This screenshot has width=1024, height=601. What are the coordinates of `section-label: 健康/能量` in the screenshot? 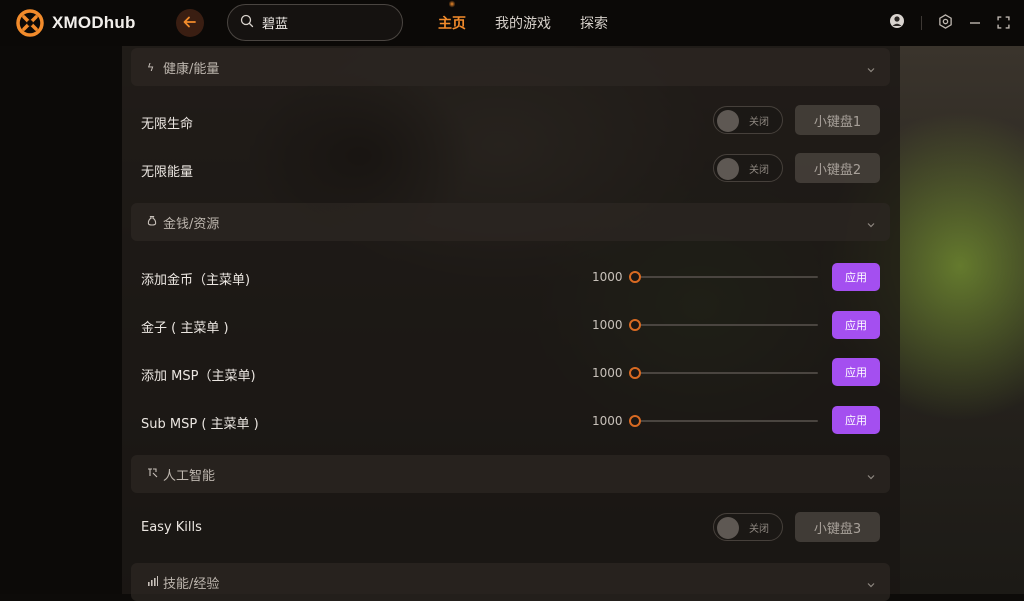 It's located at (191, 69).